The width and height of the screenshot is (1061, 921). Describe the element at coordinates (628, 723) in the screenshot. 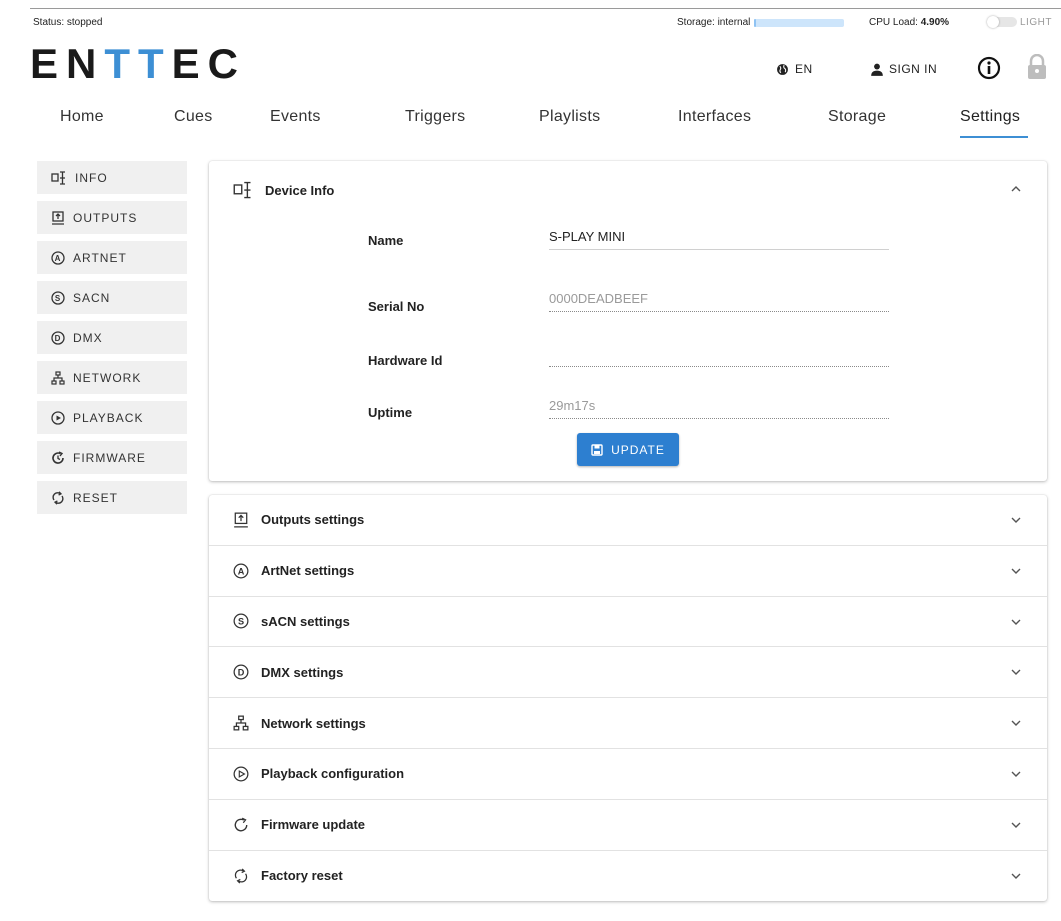

I see `section-network: Network settings` at that location.